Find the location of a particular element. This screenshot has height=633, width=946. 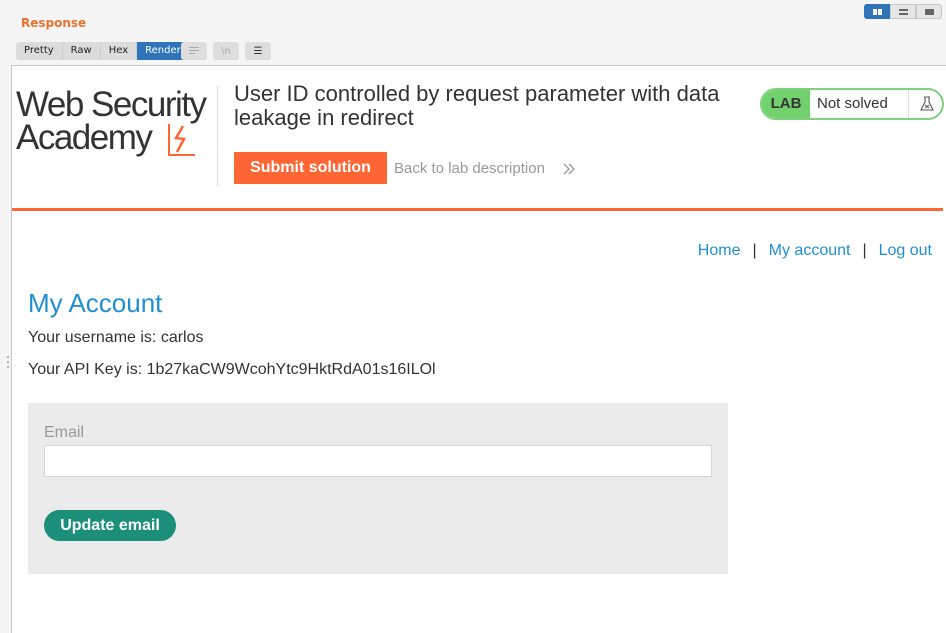

nav-log-out-link: Log out is located at coordinates (905, 251).